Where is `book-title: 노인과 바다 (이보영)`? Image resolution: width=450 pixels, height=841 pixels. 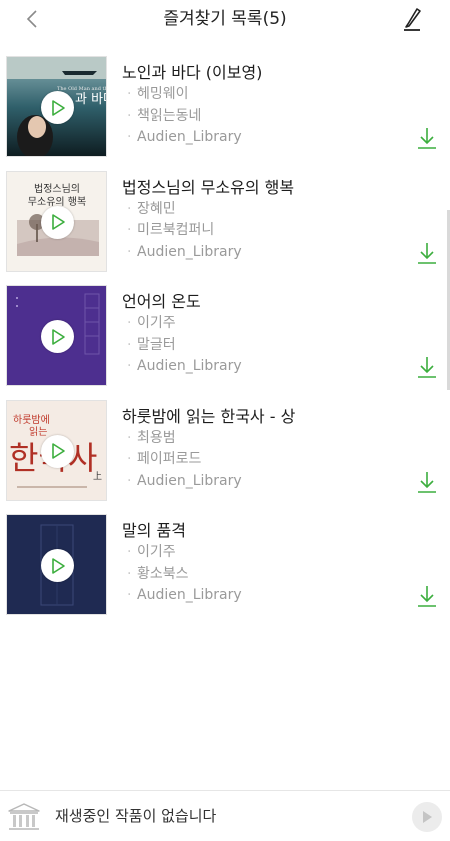 book-title: 노인과 바다 (이보영) is located at coordinates (192, 72).